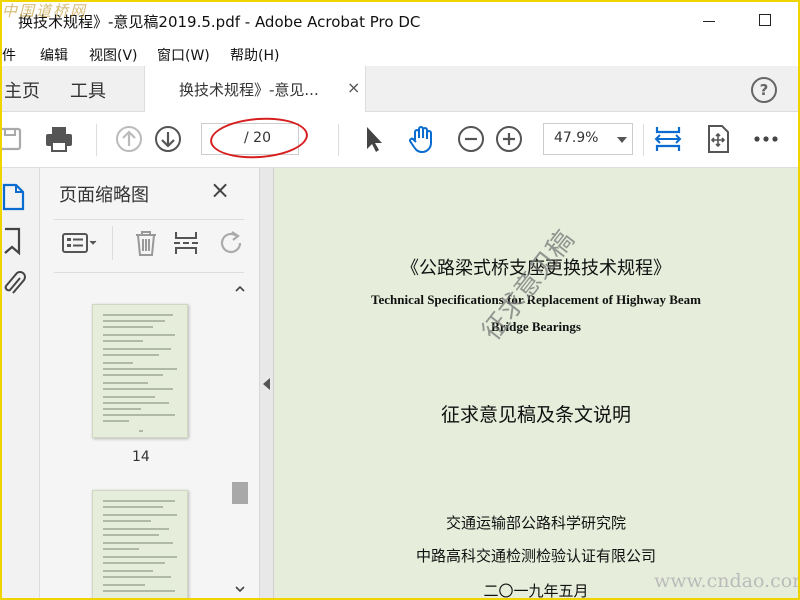  Describe the element at coordinates (718, 139) in the screenshot. I see `fit-page-icon` at that location.